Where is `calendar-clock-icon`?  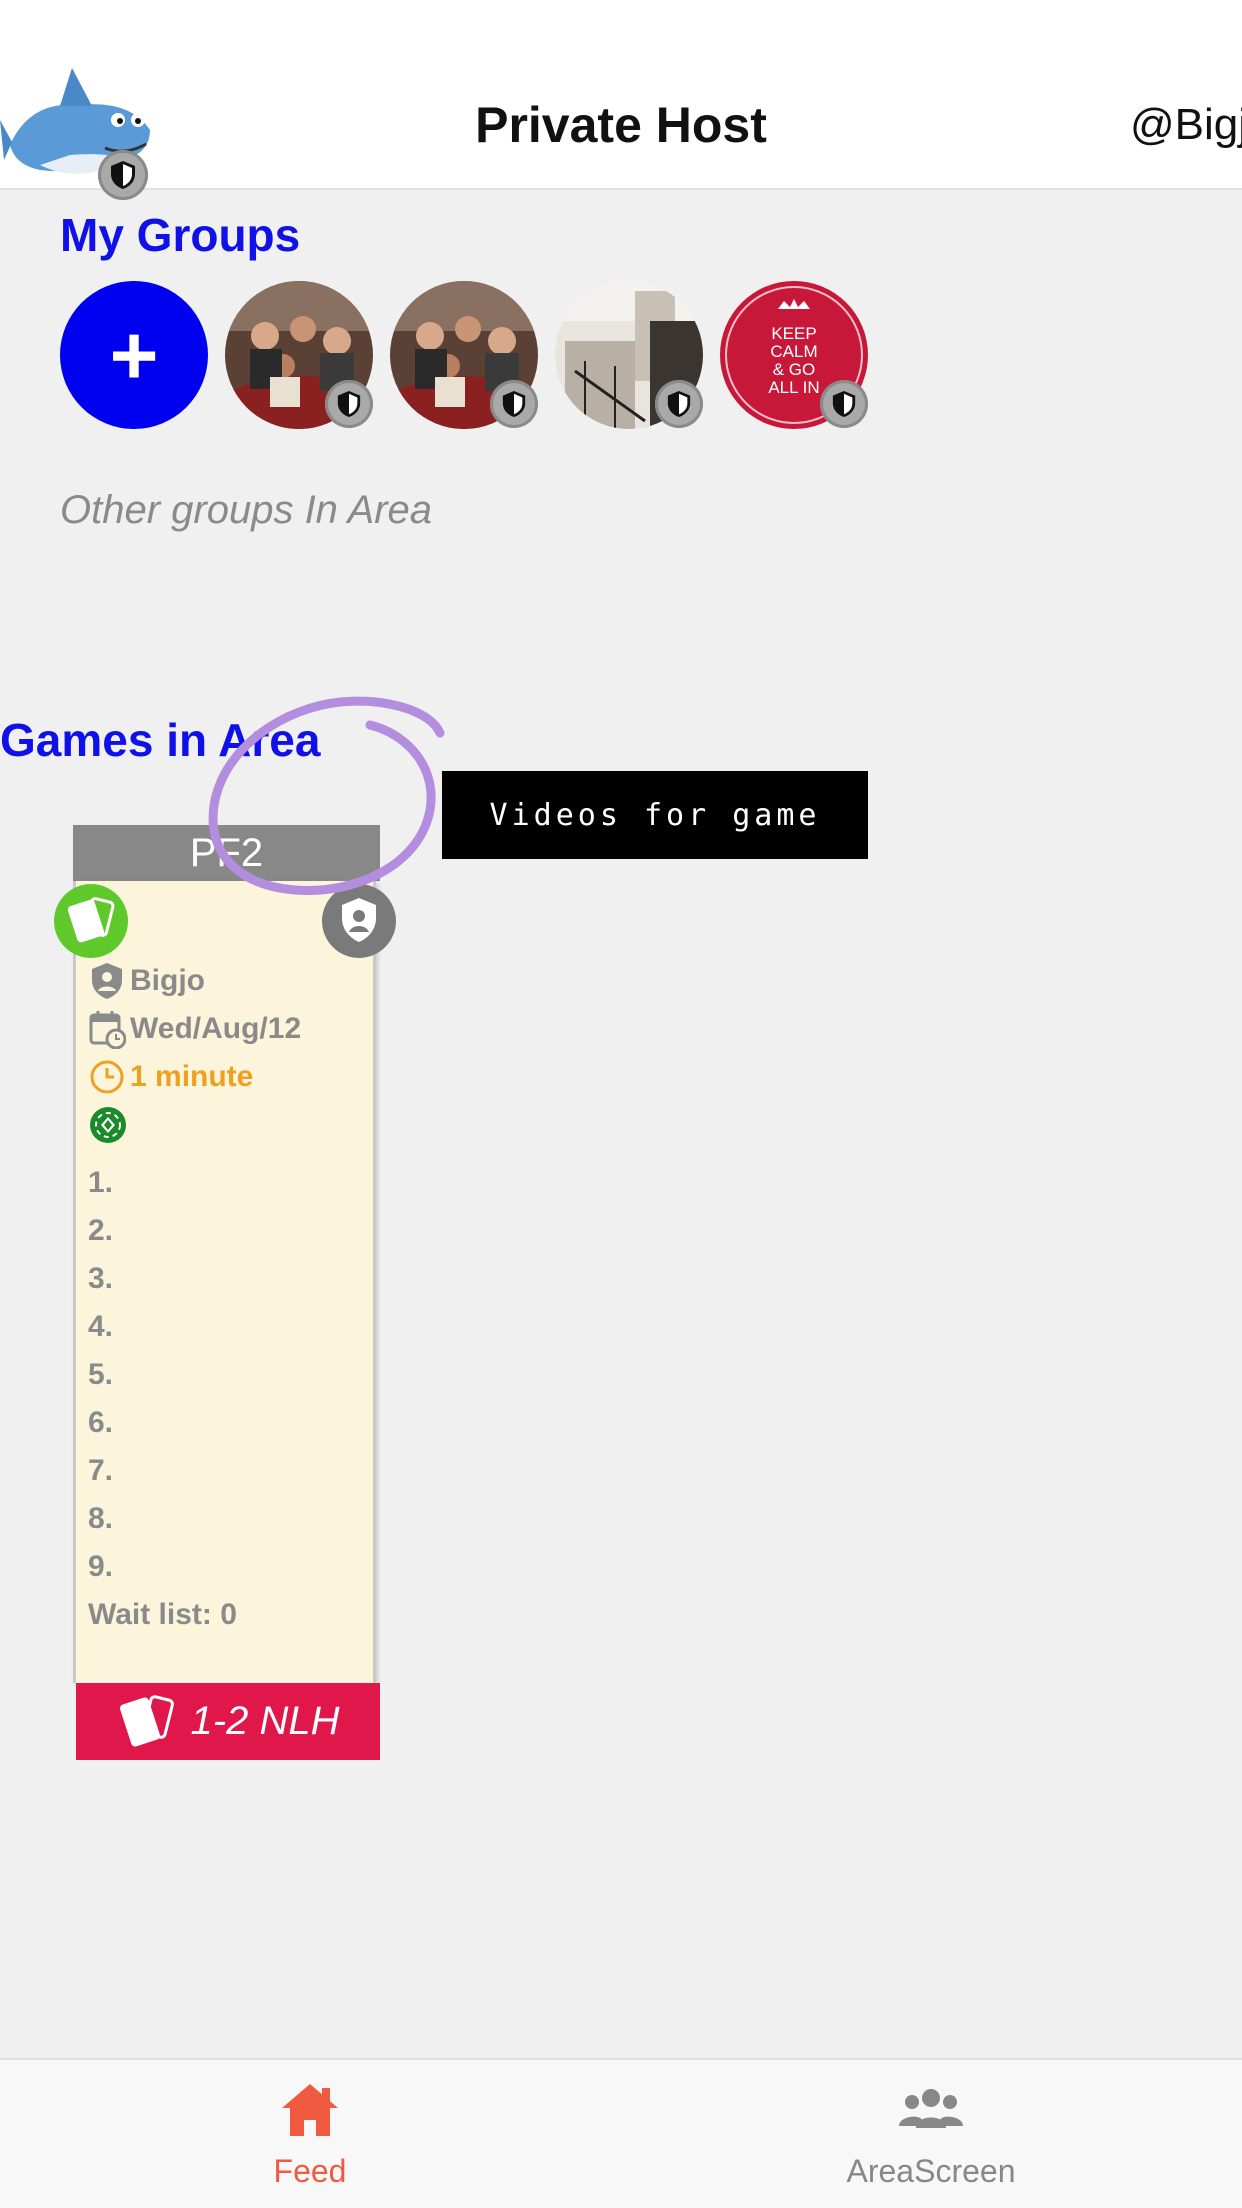 calendar-clock-icon is located at coordinates (107, 1030).